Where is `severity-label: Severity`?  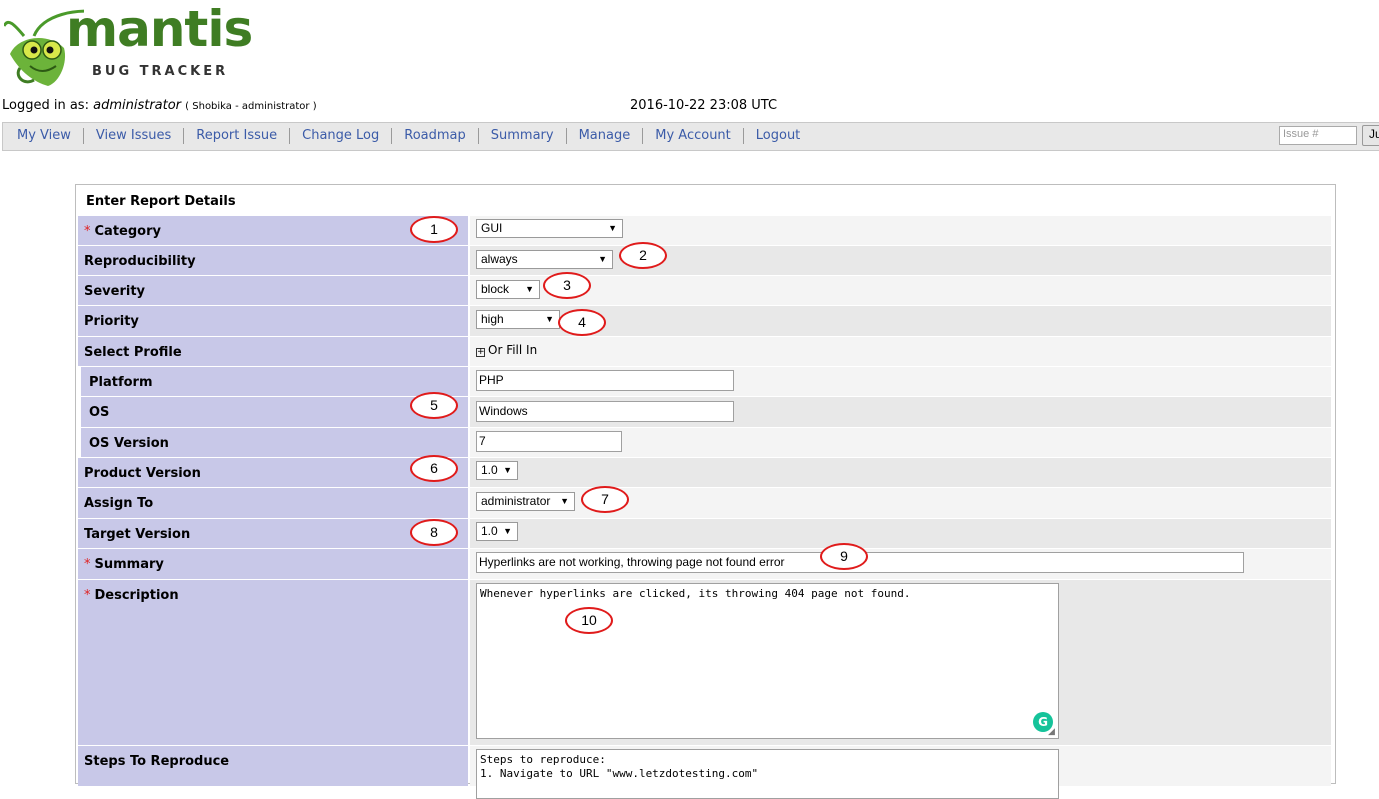
severity-label: Severity is located at coordinates (273, 290).